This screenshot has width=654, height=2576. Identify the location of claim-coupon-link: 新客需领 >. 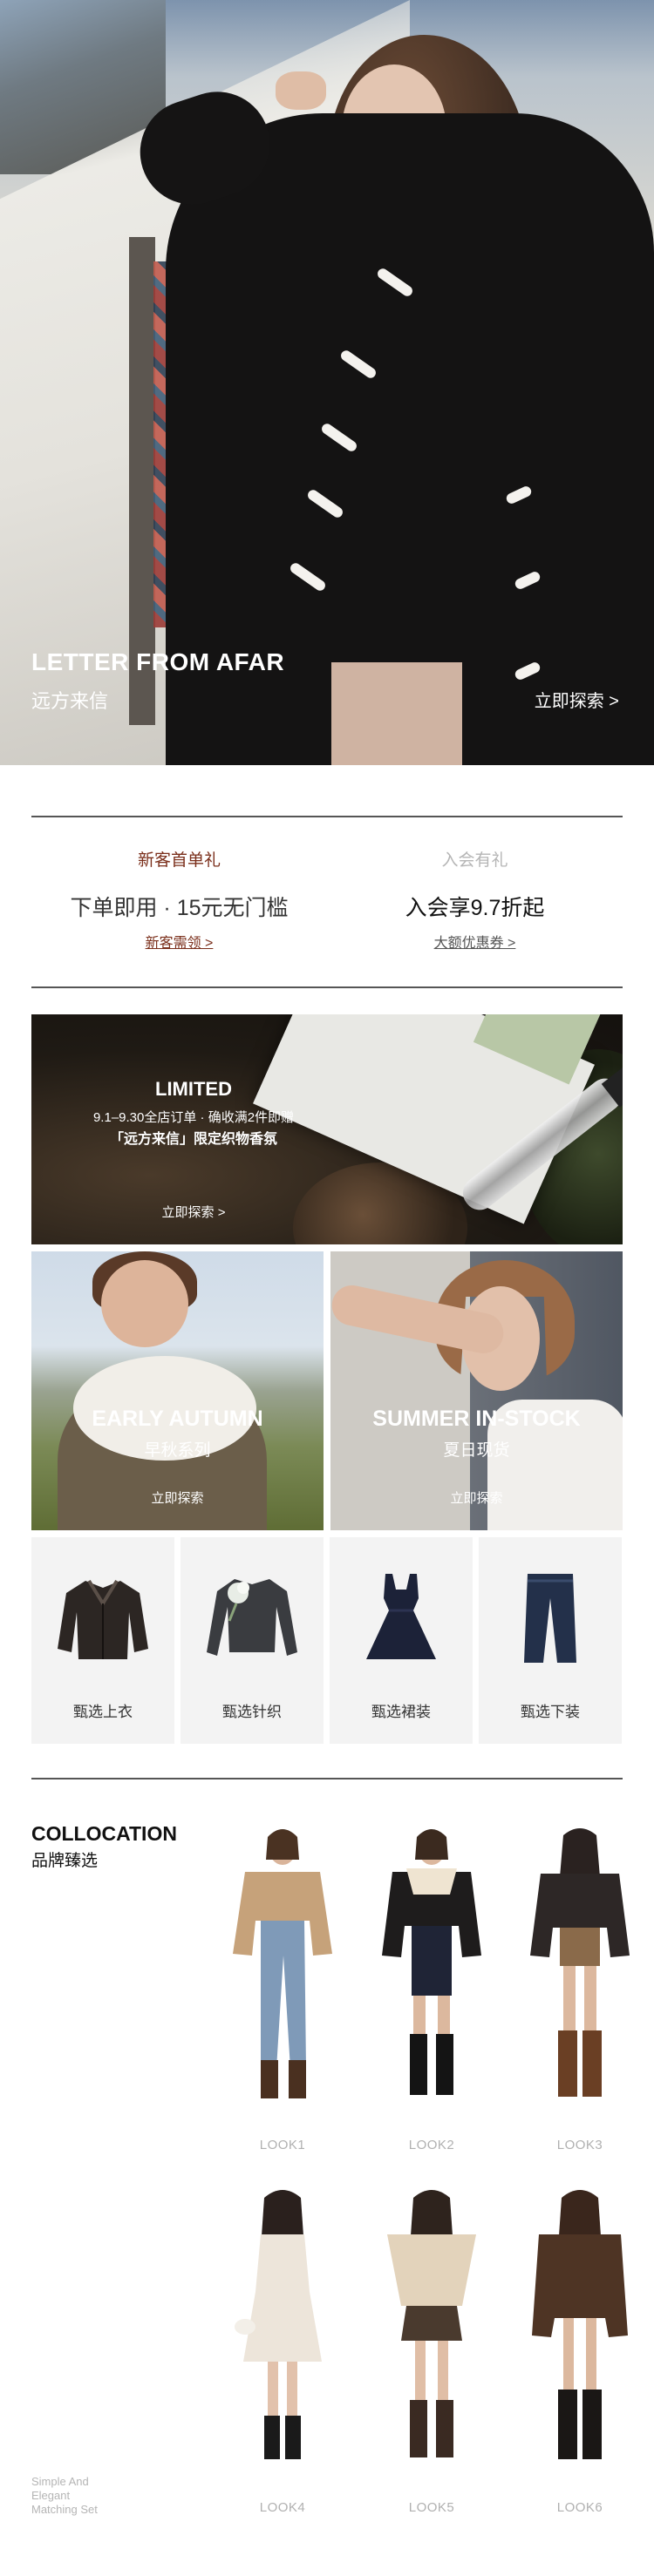
(180, 942).